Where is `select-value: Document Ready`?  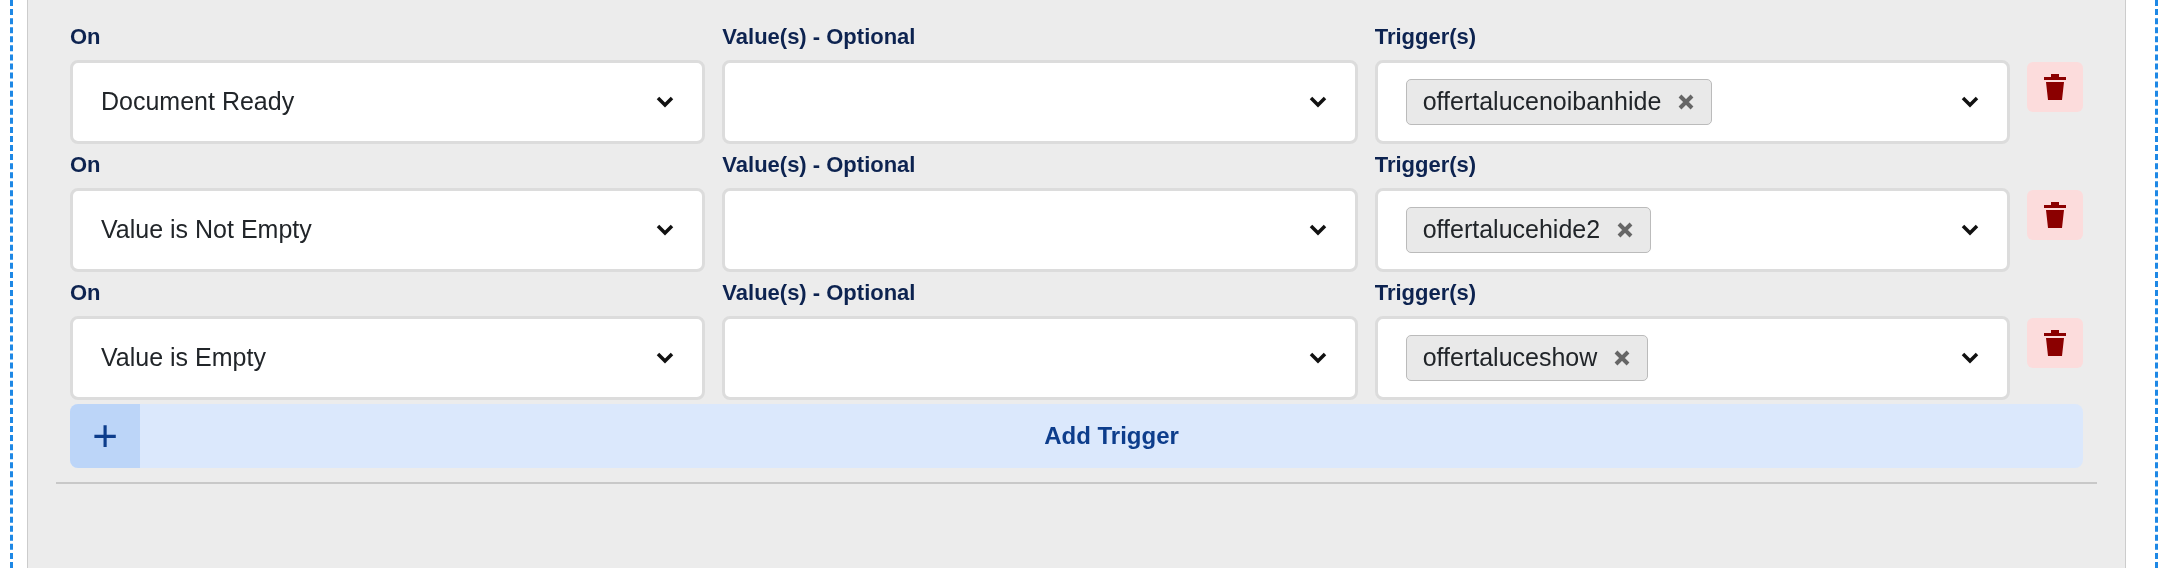 select-value: Document Ready is located at coordinates (198, 102).